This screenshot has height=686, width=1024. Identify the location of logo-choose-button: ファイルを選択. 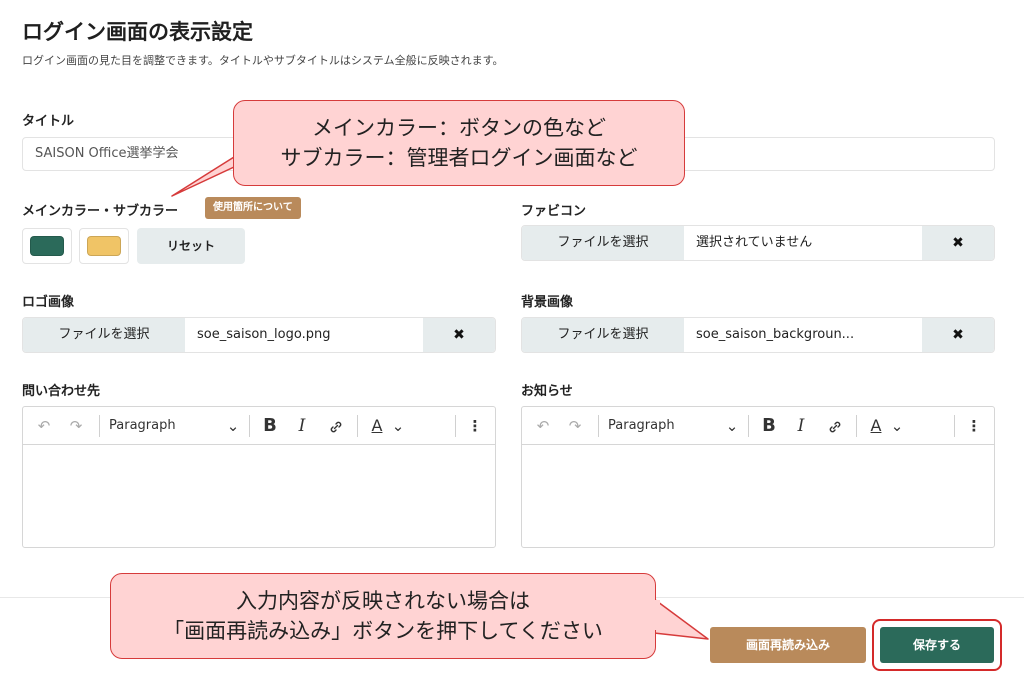
(104, 335).